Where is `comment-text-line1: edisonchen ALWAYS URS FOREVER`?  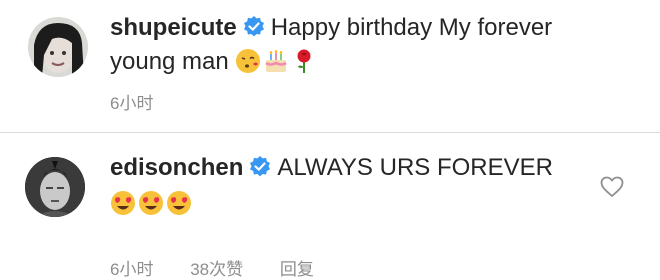
comment-text-line1: edisonchen ALWAYS URS FOREVER is located at coordinates (331, 168).